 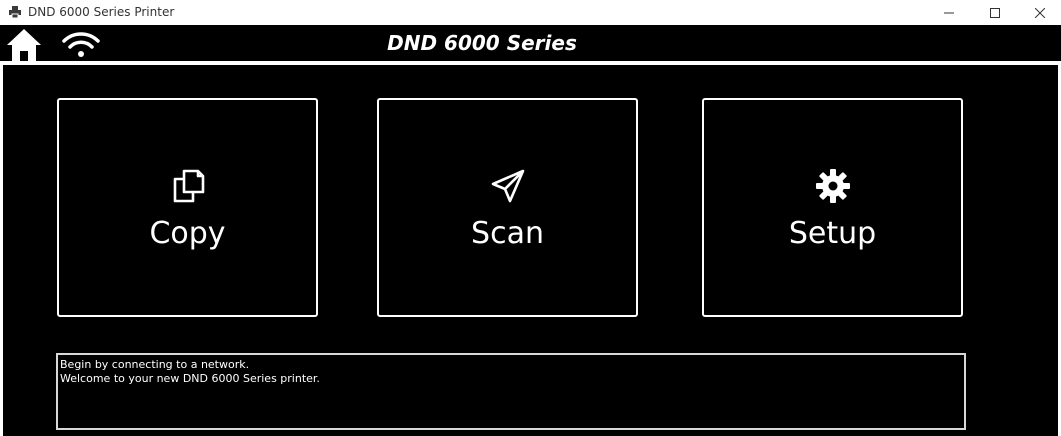 What do you see at coordinates (482, 43) in the screenshot?
I see `page-title: DND 6000 Series` at bounding box center [482, 43].